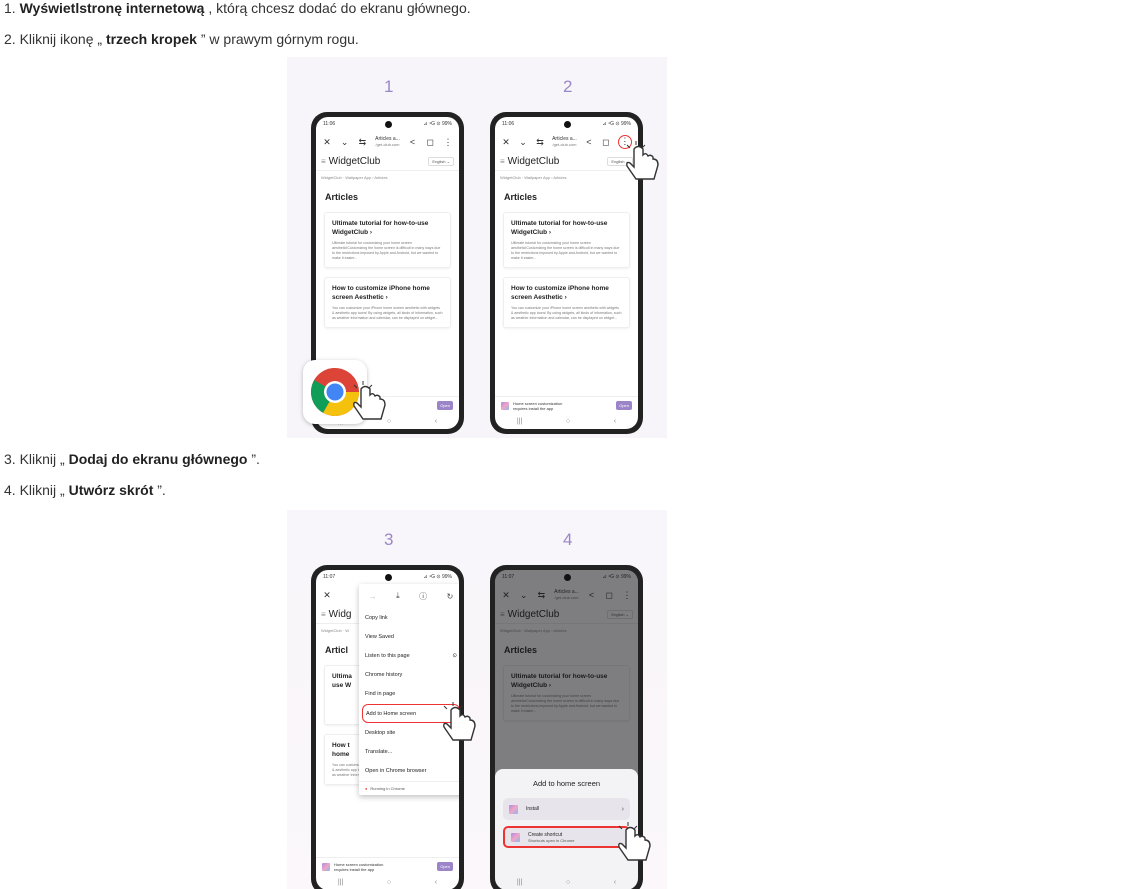 This screenshot has height=889, width=1146. What do you see at coordinates (387, 655) in the screenshot?
I see `menu-item-label: Listen to this page` at bounding box center [387, 655].